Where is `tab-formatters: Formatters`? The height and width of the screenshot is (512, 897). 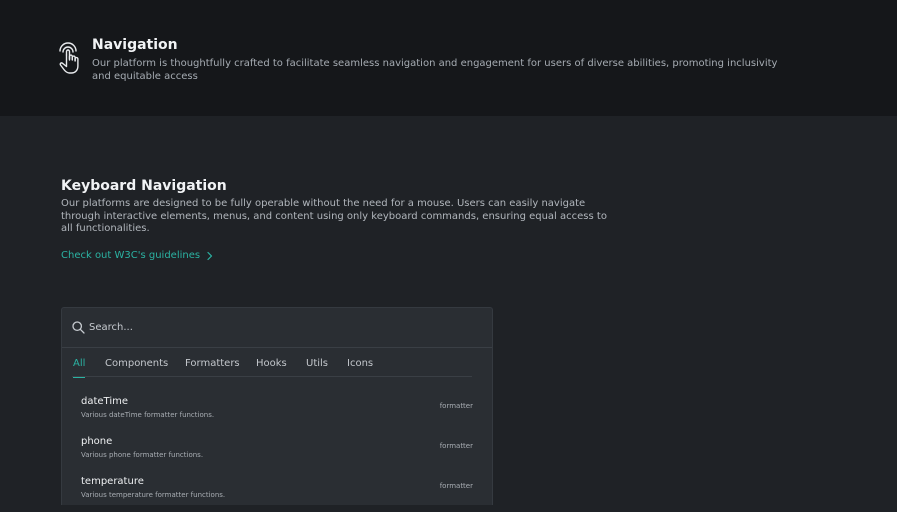
tab-formatters: Formatters is located at coordinates (212, 363).